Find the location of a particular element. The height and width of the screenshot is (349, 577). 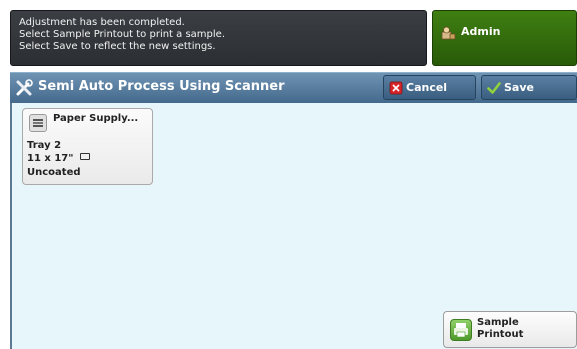

cancel-icon is located at coordinates (396, 88).